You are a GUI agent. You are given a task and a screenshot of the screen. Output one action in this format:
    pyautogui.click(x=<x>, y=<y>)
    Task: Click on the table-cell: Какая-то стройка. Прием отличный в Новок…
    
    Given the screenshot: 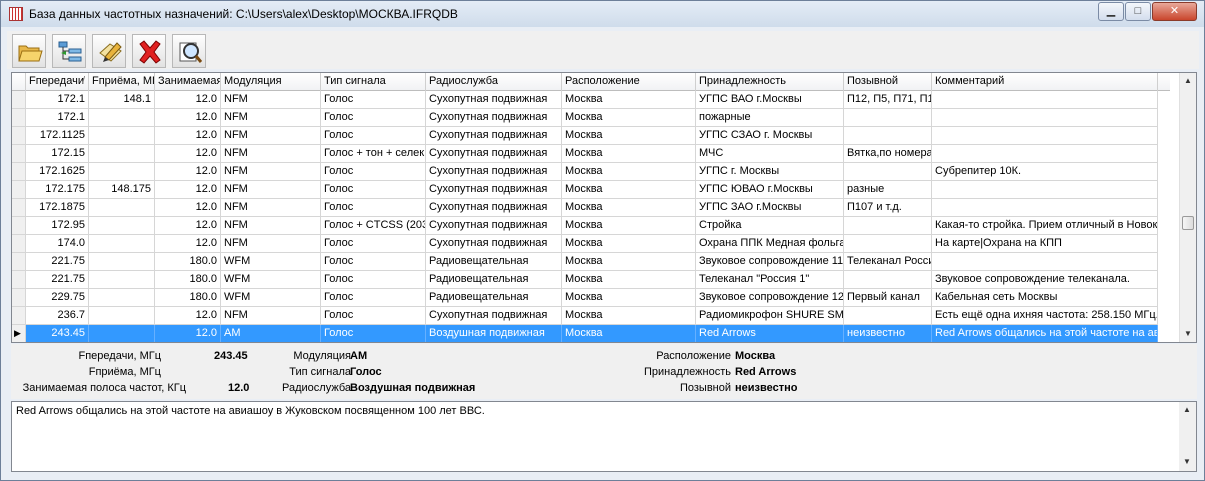 What is the action you would take?
    pyautogui.click(x=1045, y=226)
    